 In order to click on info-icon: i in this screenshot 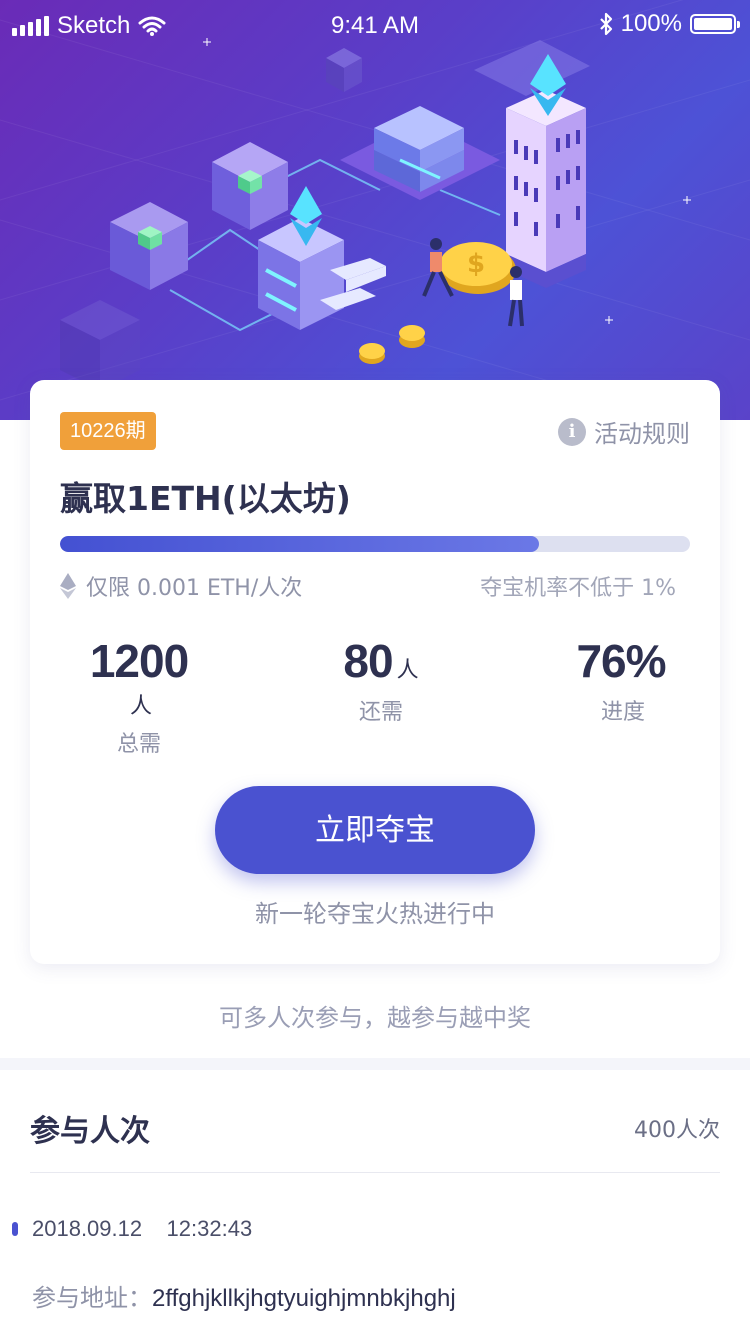, I will do `click(572, 431)`.